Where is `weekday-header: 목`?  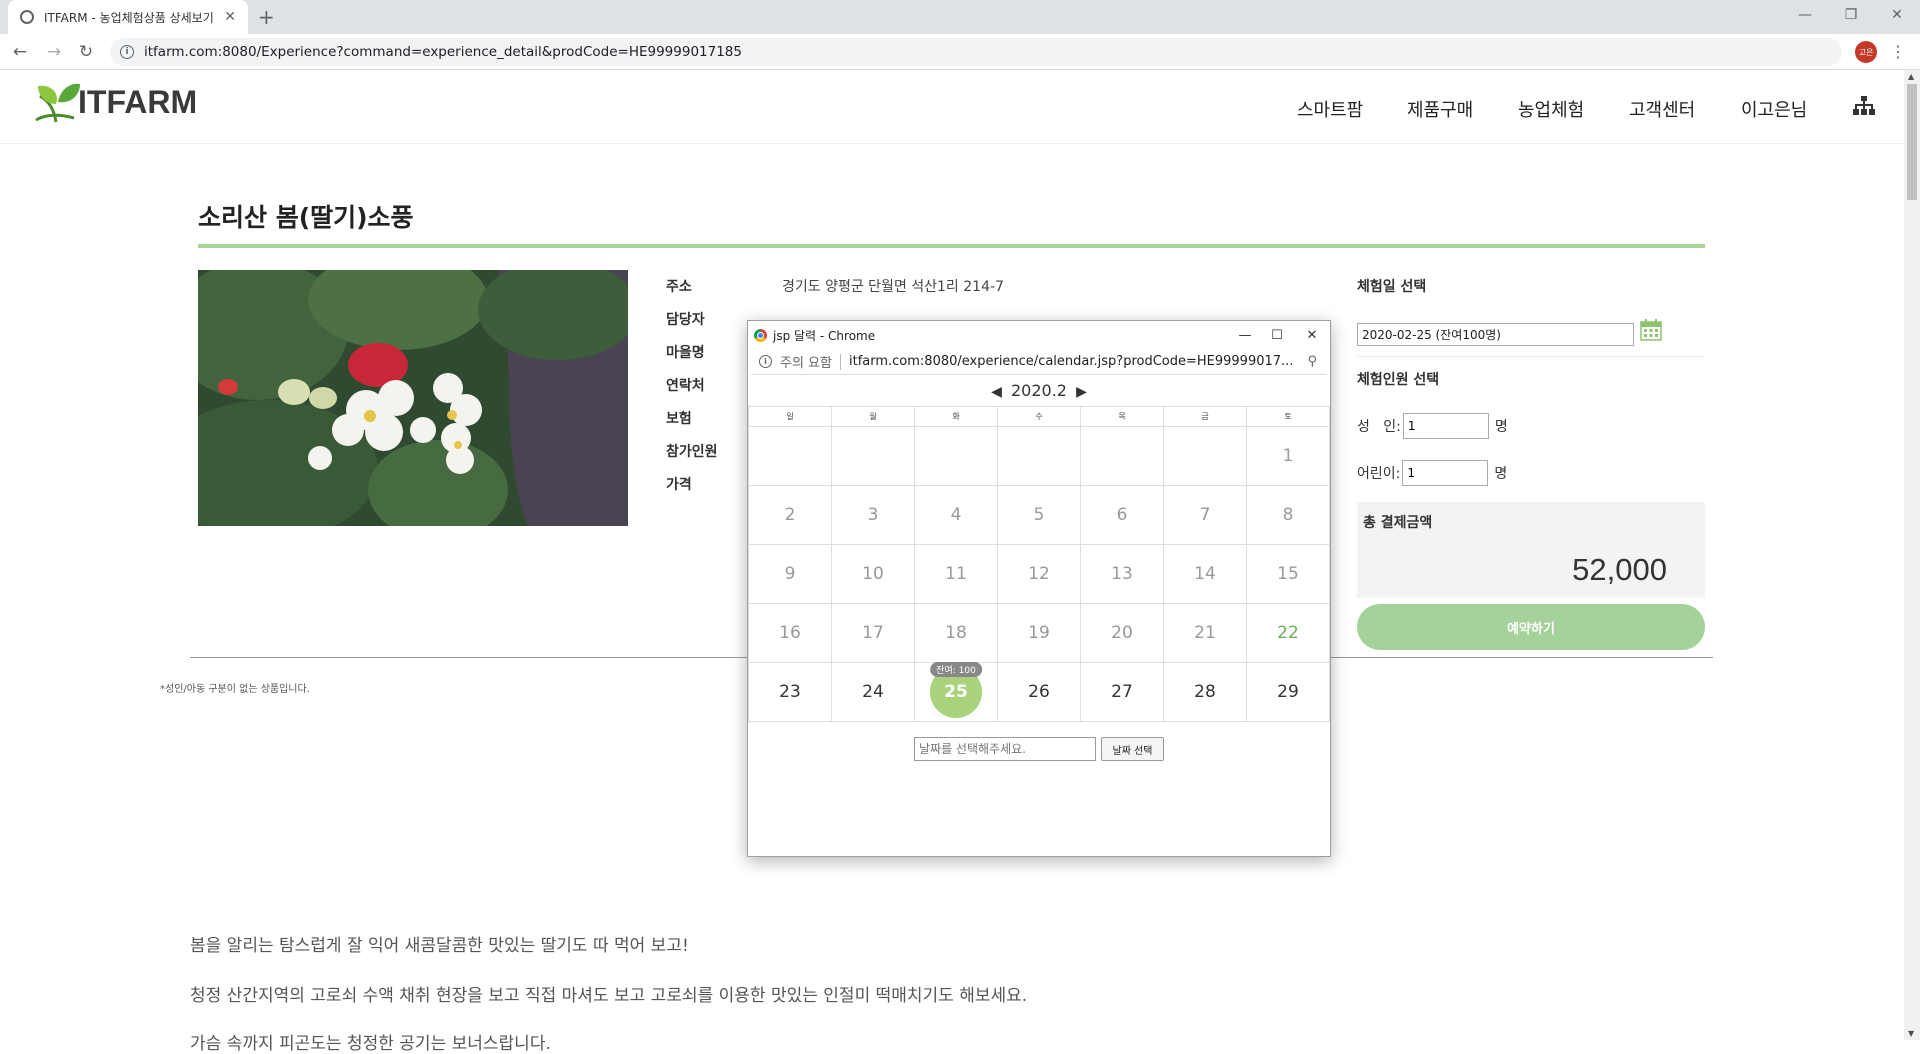 weekday-header: 목 is located at coordinates (1122, 416).